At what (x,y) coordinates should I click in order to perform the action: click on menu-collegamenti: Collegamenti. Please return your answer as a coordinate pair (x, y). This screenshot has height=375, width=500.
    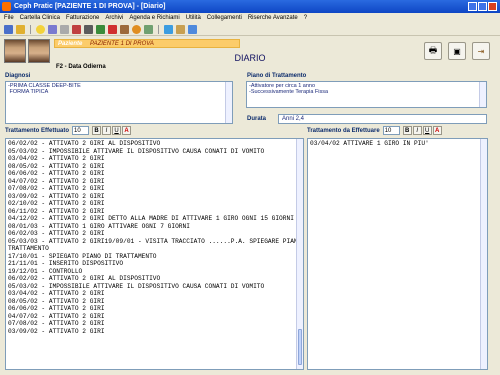
    Looking at the image, I should click on (224, 18).